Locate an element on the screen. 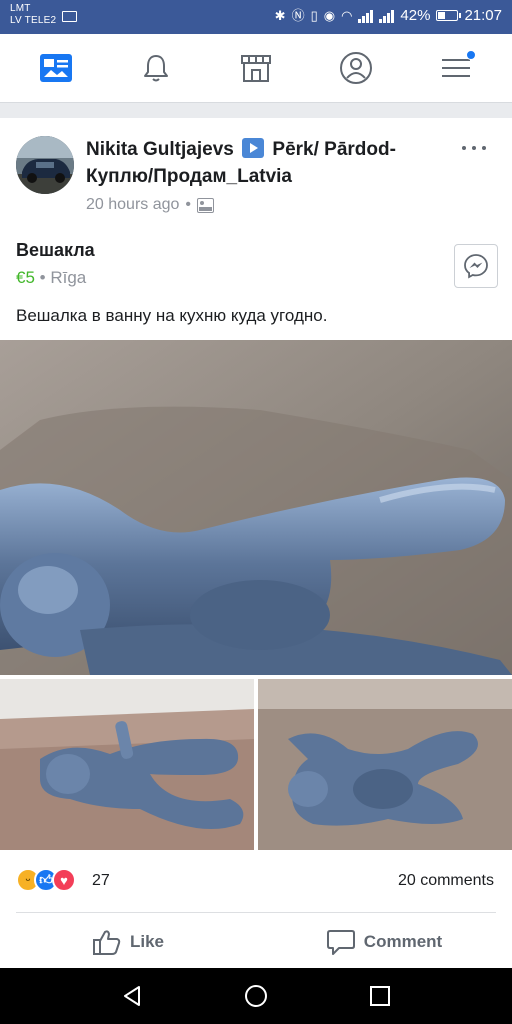 This screenshot has width=512, height=1024. top-nav-bar is located at coordinates (256, 68).